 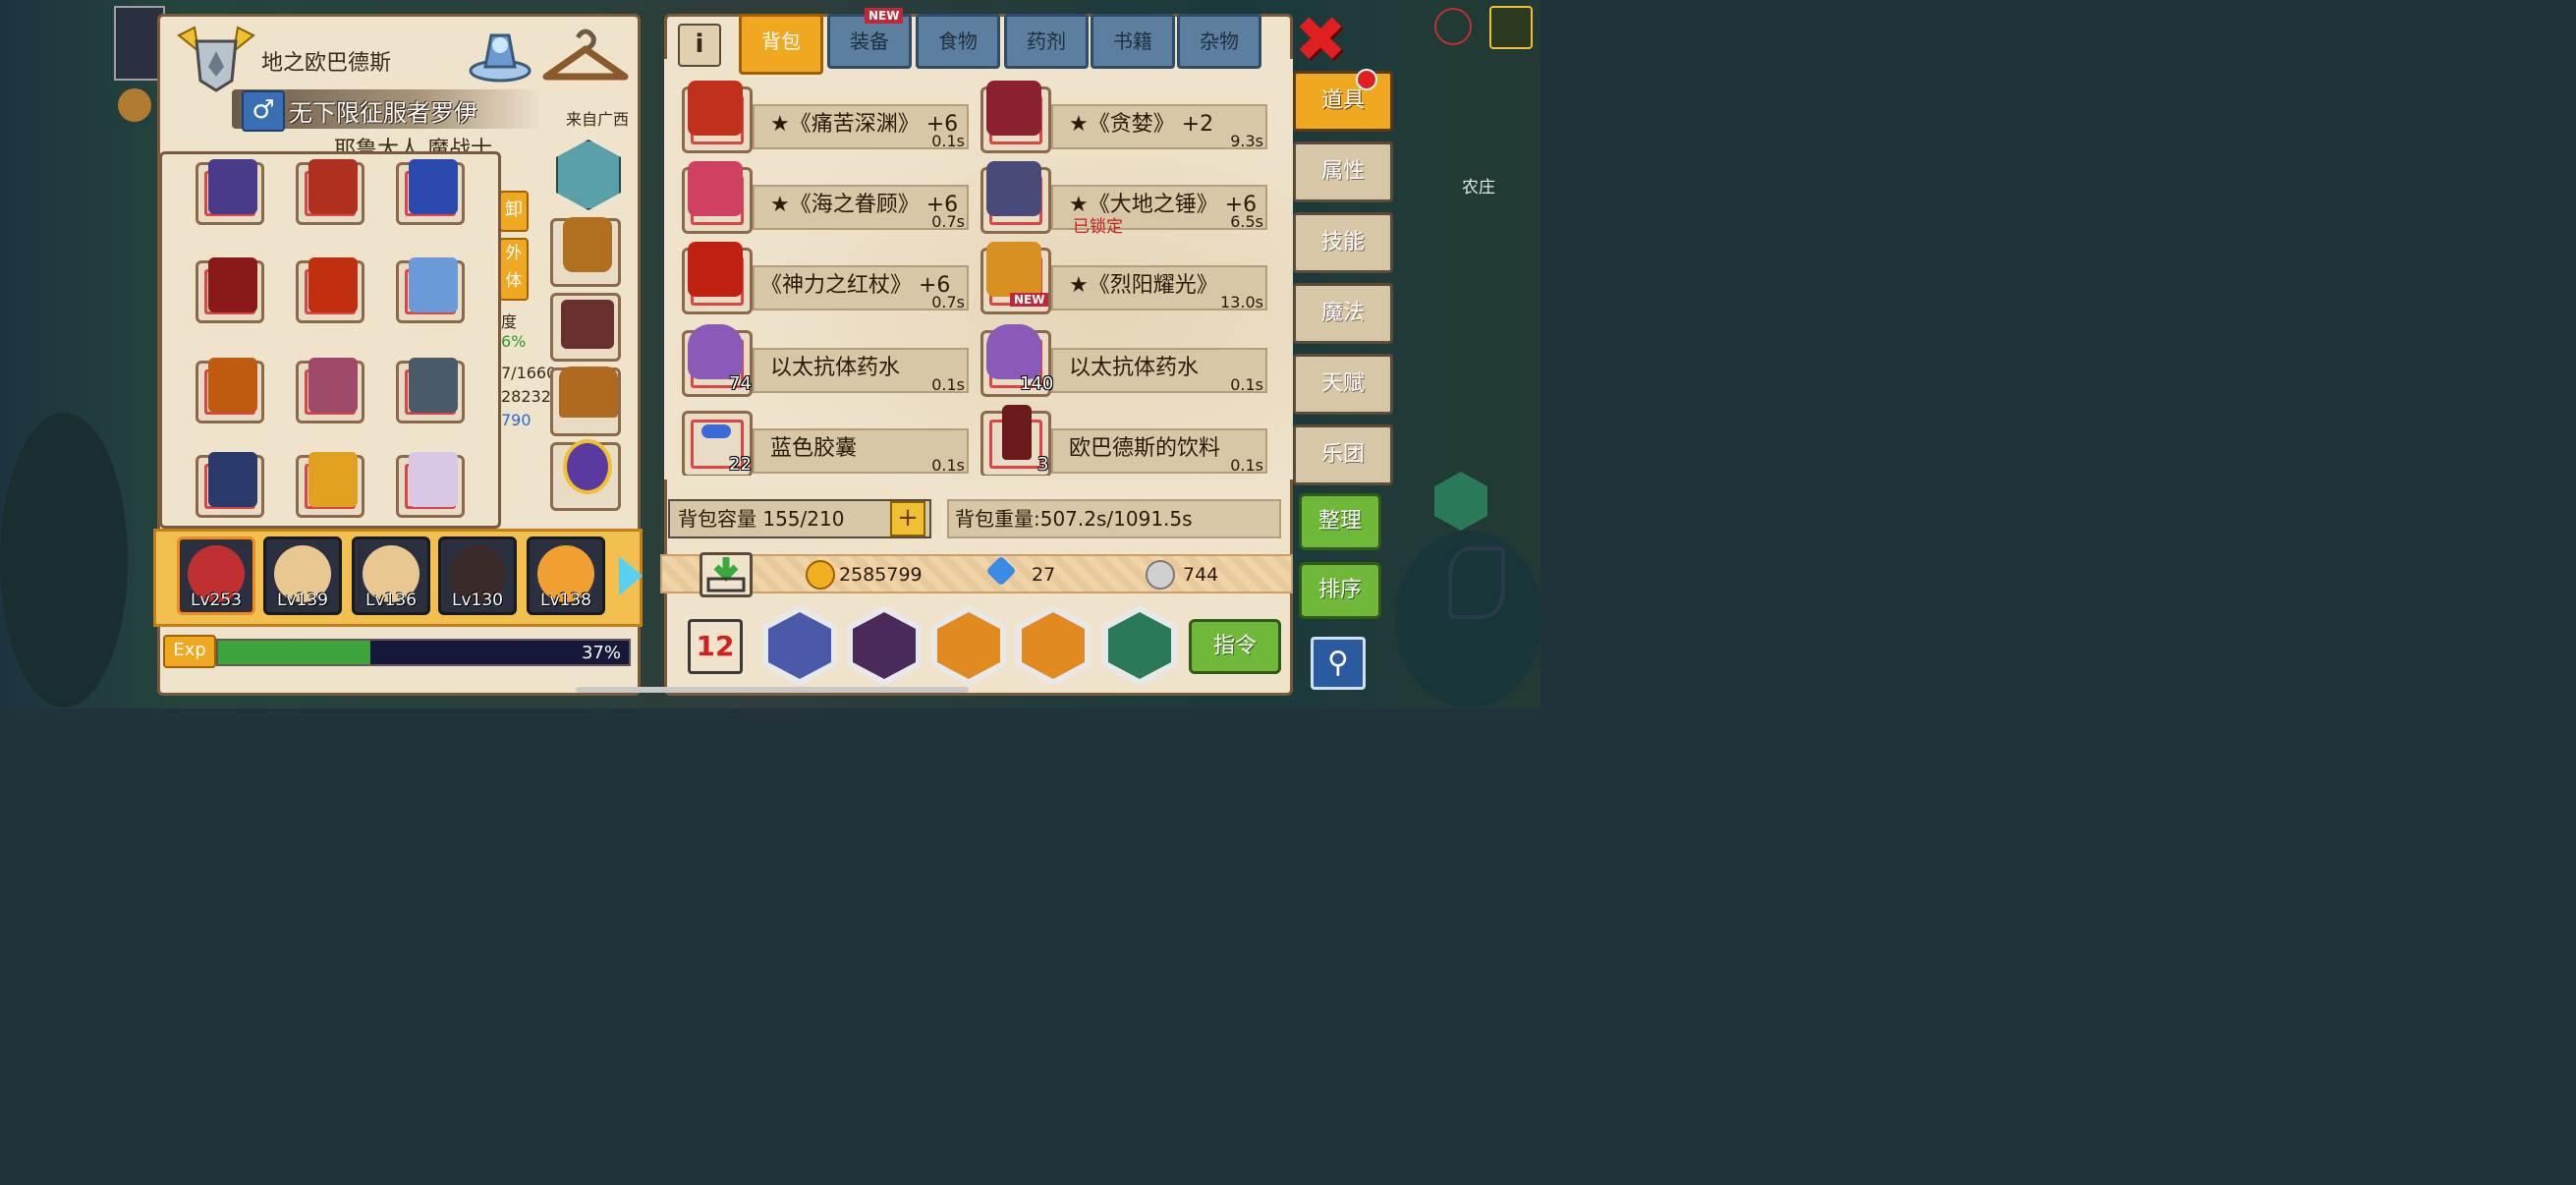 I want to click on command-button: 指令, so click(x=1235, y=647).